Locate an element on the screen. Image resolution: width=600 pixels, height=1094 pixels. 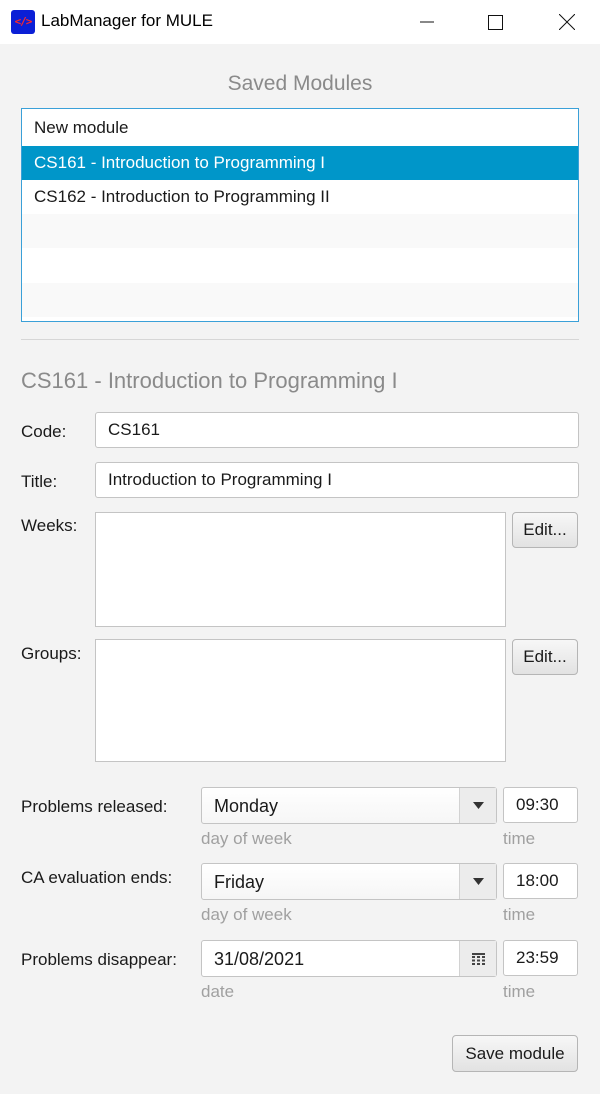
divider is located at coordinates (300, 339).